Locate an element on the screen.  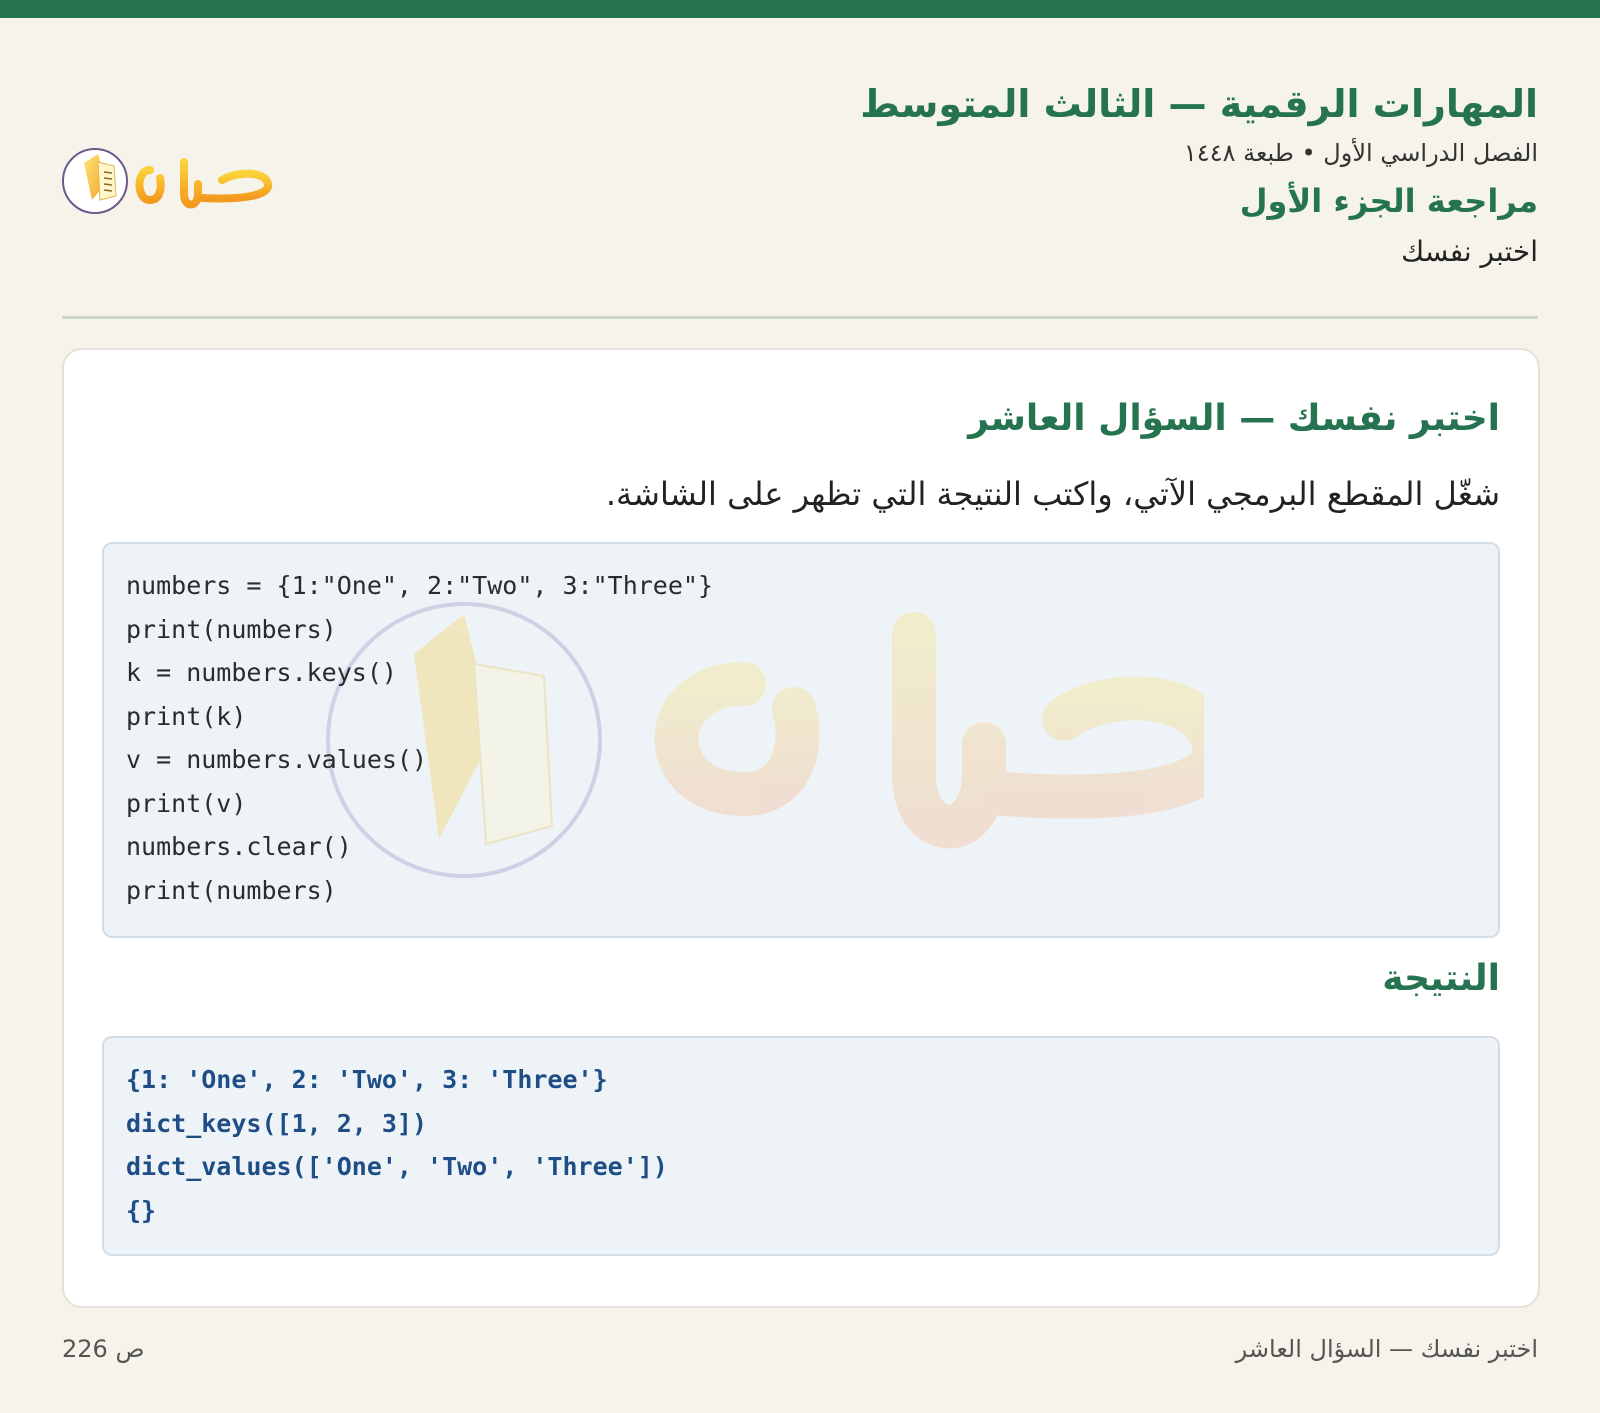
section-title: اختبر نفسك is located at coordinates (1469, 251).